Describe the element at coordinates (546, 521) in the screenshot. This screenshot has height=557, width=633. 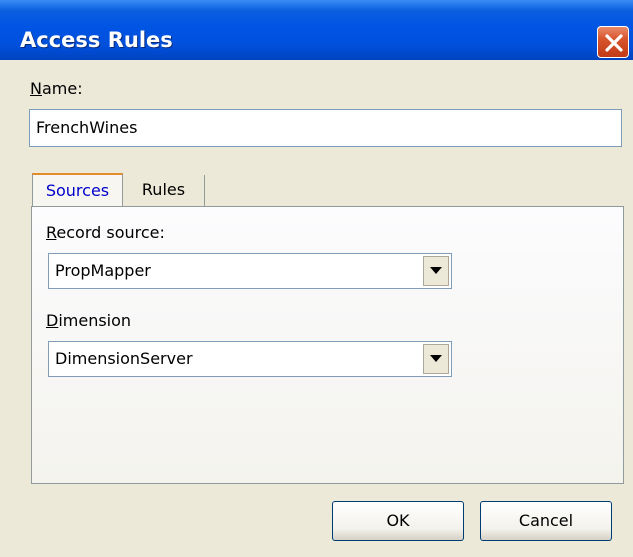
I see `cancel-button: Cancel` at that location.